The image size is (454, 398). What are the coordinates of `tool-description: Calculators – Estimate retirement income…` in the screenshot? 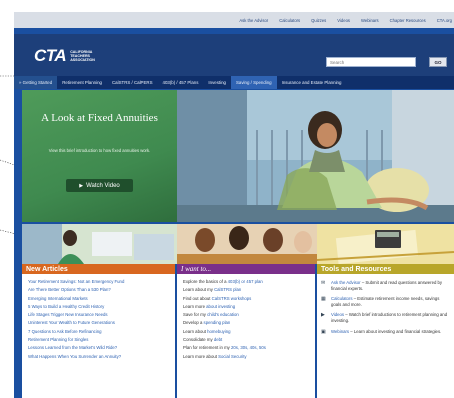 It's located at (390, 301).